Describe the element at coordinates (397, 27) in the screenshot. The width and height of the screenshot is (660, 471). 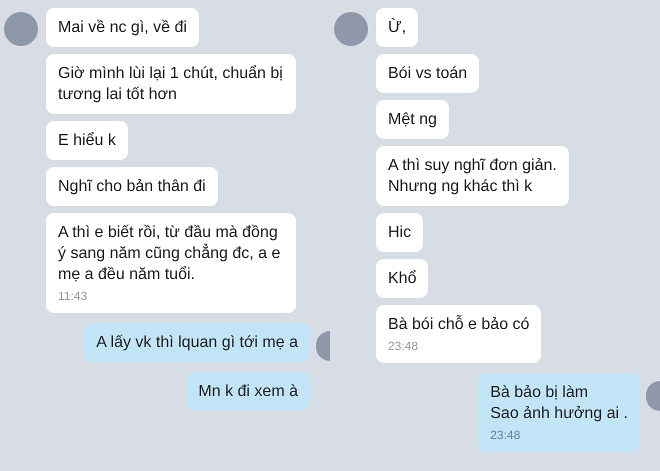
I see `message-bubble: Ừ,` at that location.